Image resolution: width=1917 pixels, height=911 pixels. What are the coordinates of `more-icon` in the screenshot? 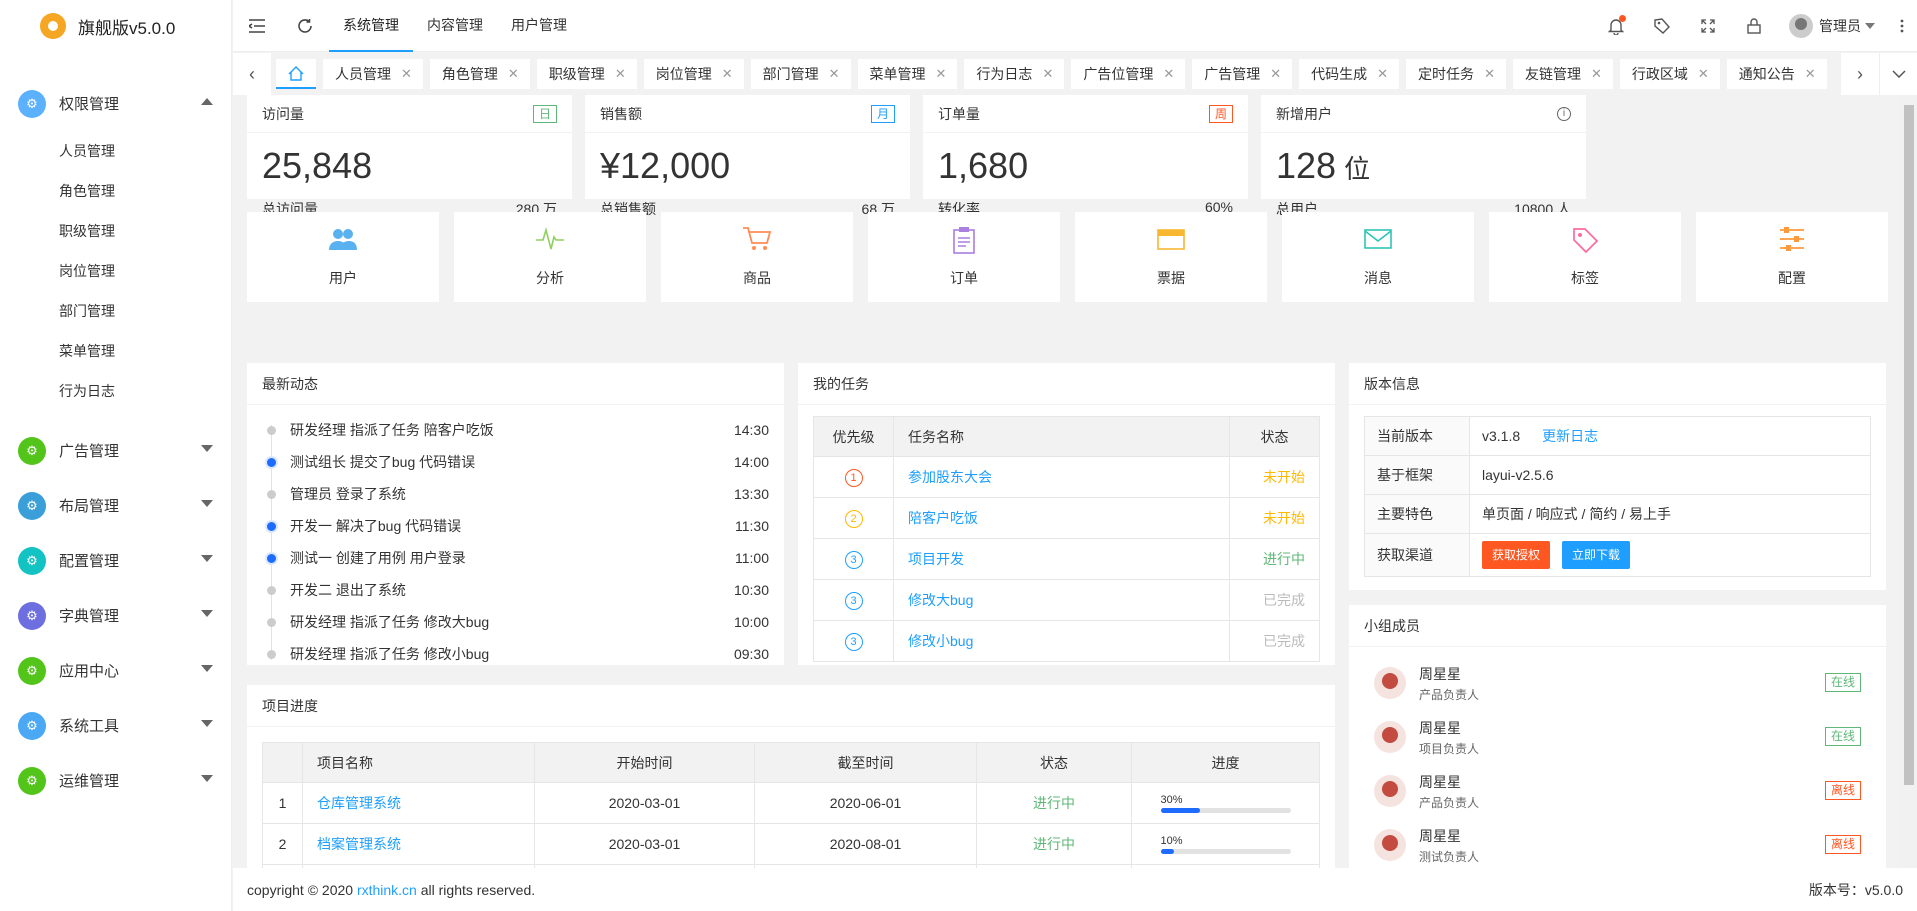 It's located at (1902, 26).